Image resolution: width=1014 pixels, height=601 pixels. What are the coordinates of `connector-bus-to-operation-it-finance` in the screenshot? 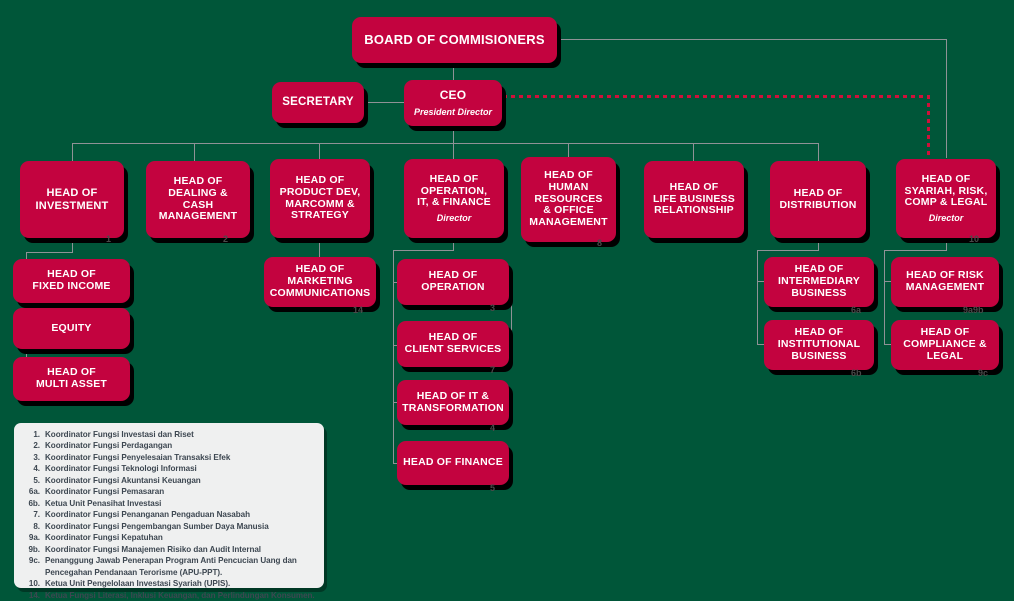 It's located at (453, 151).